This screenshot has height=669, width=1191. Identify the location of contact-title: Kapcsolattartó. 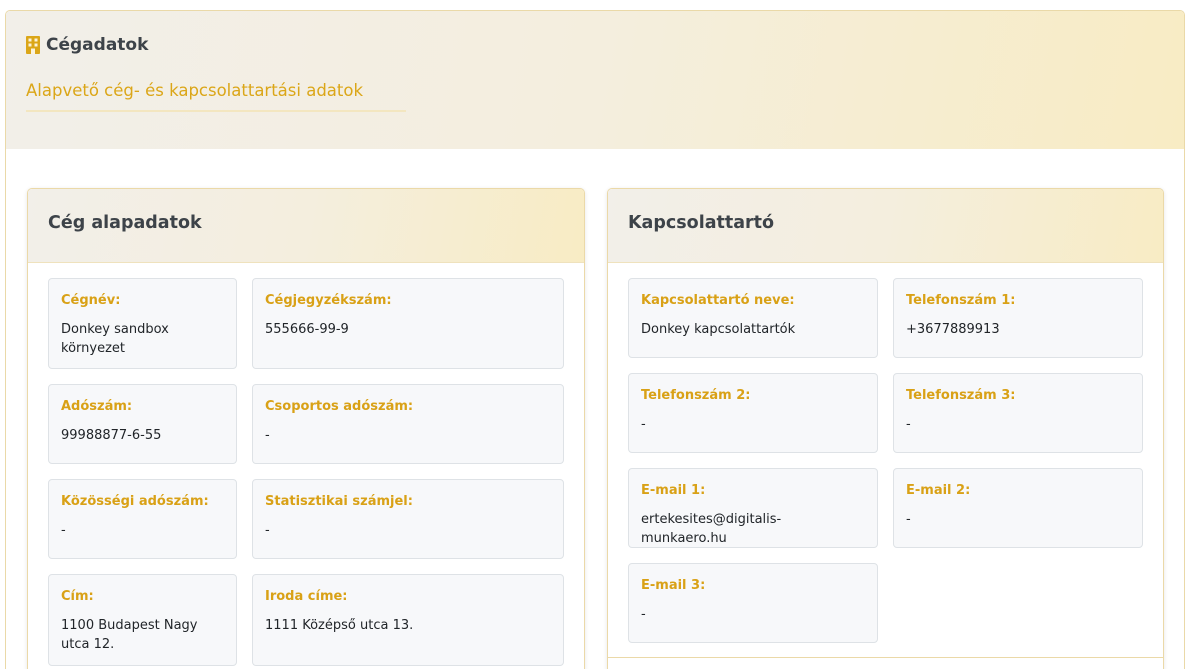
(701, 223).